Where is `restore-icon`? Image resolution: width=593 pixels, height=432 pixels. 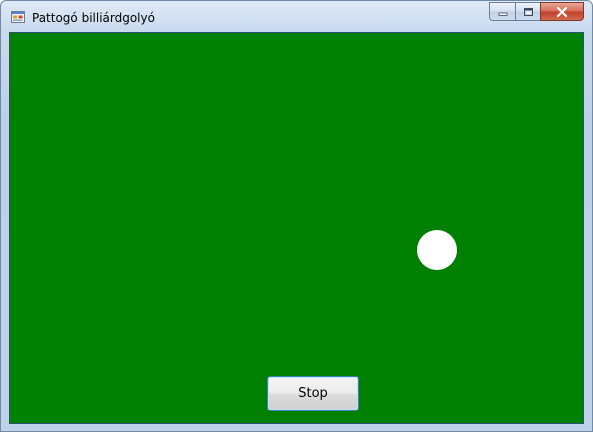
restore-icon is located at coordinates (528, 11).